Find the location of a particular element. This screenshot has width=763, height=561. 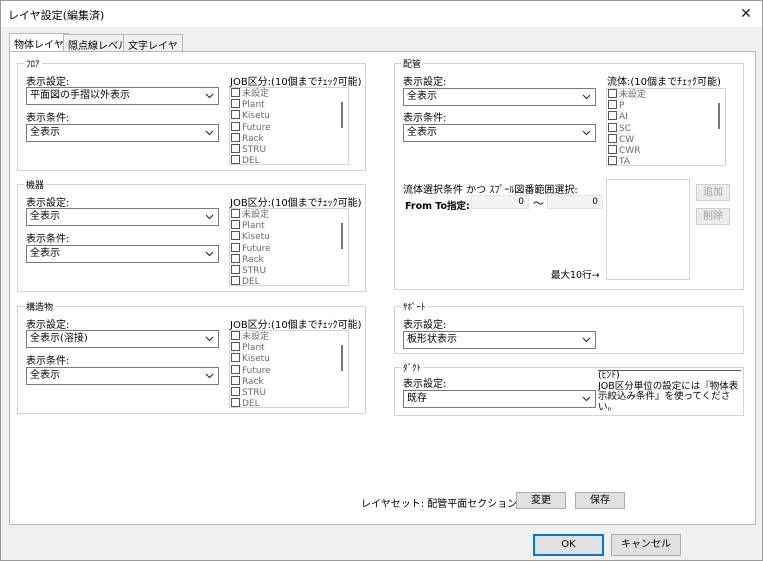

support-group: ｻﾎﾟｰﾄ 表示設定: 板形状表示 is located at coordinates (569, 327).